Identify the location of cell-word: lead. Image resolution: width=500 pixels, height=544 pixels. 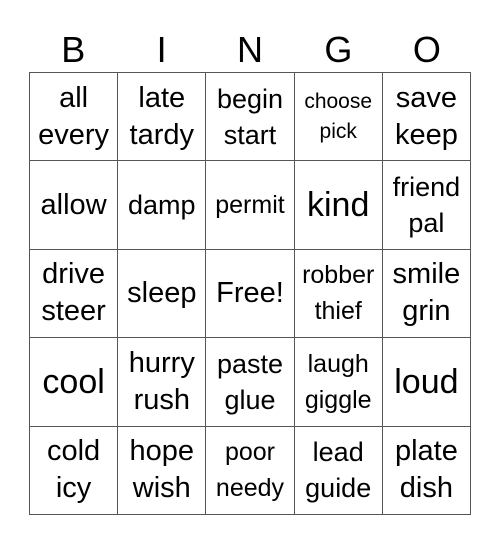
(338, 452).